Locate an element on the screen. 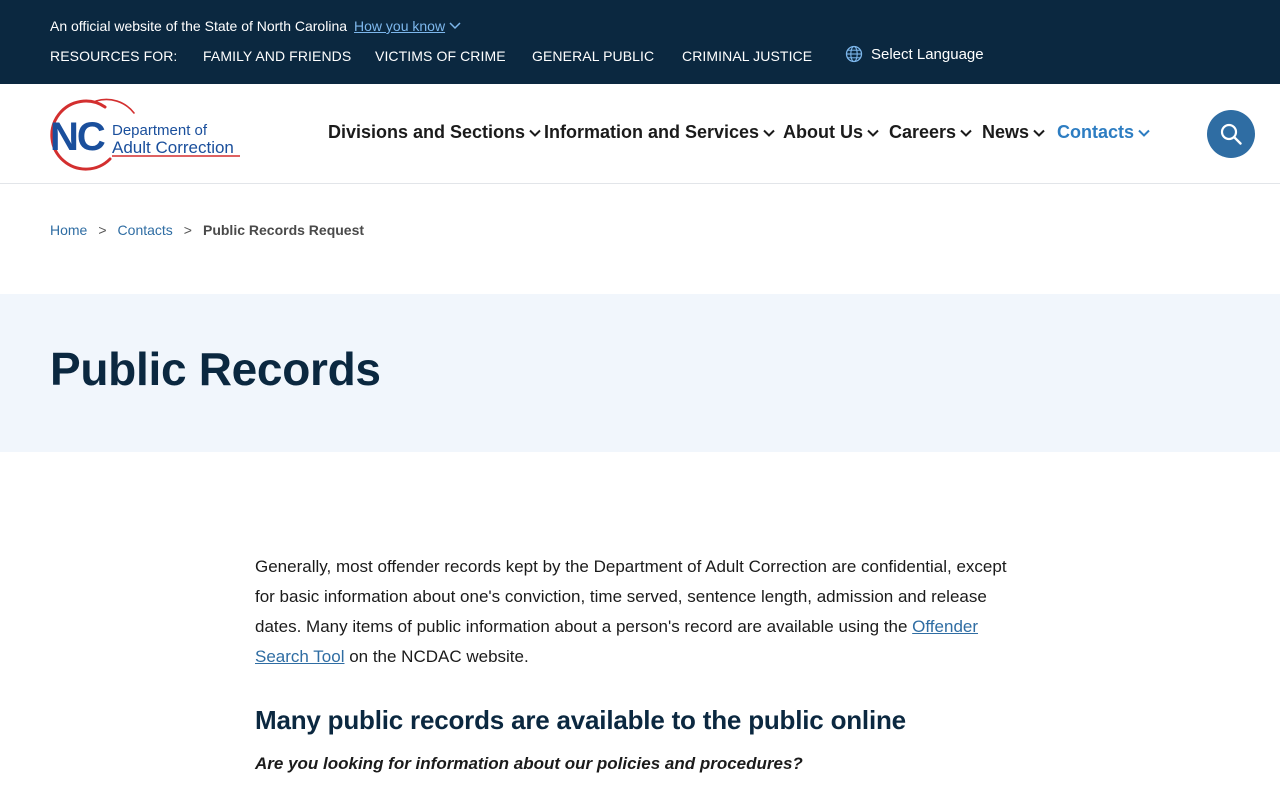 The width and height of the screenshot is (1280, 800). breadcrumb-current: Public Records Request is located at coordinates (283, 230).